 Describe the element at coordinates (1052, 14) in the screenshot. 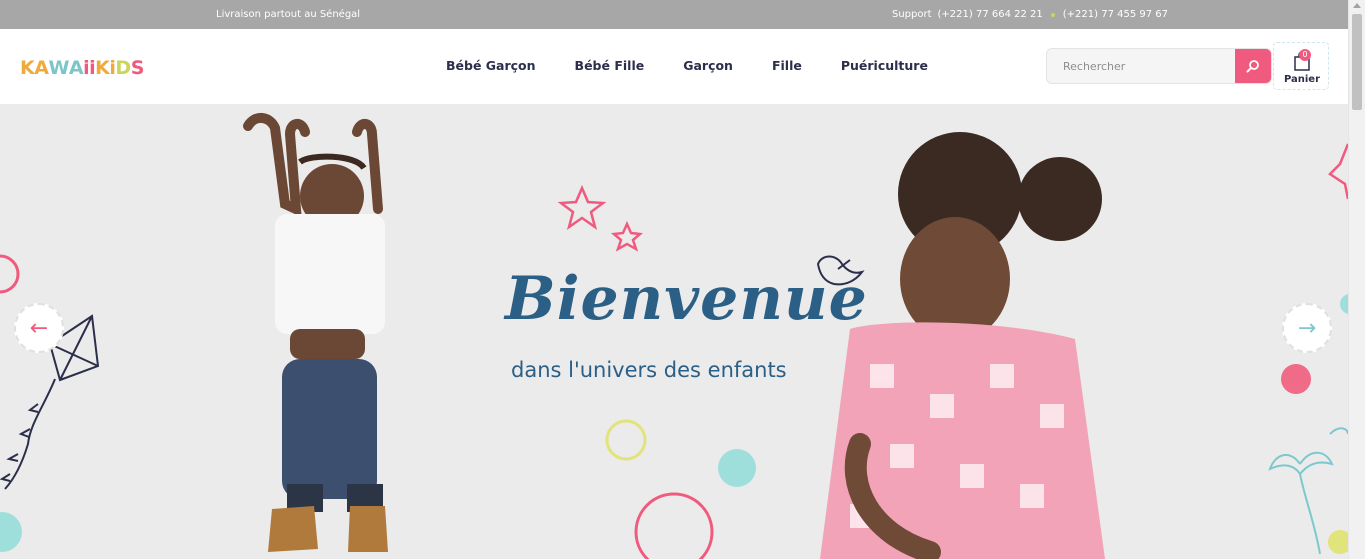

I see `separator-dot` at that location.